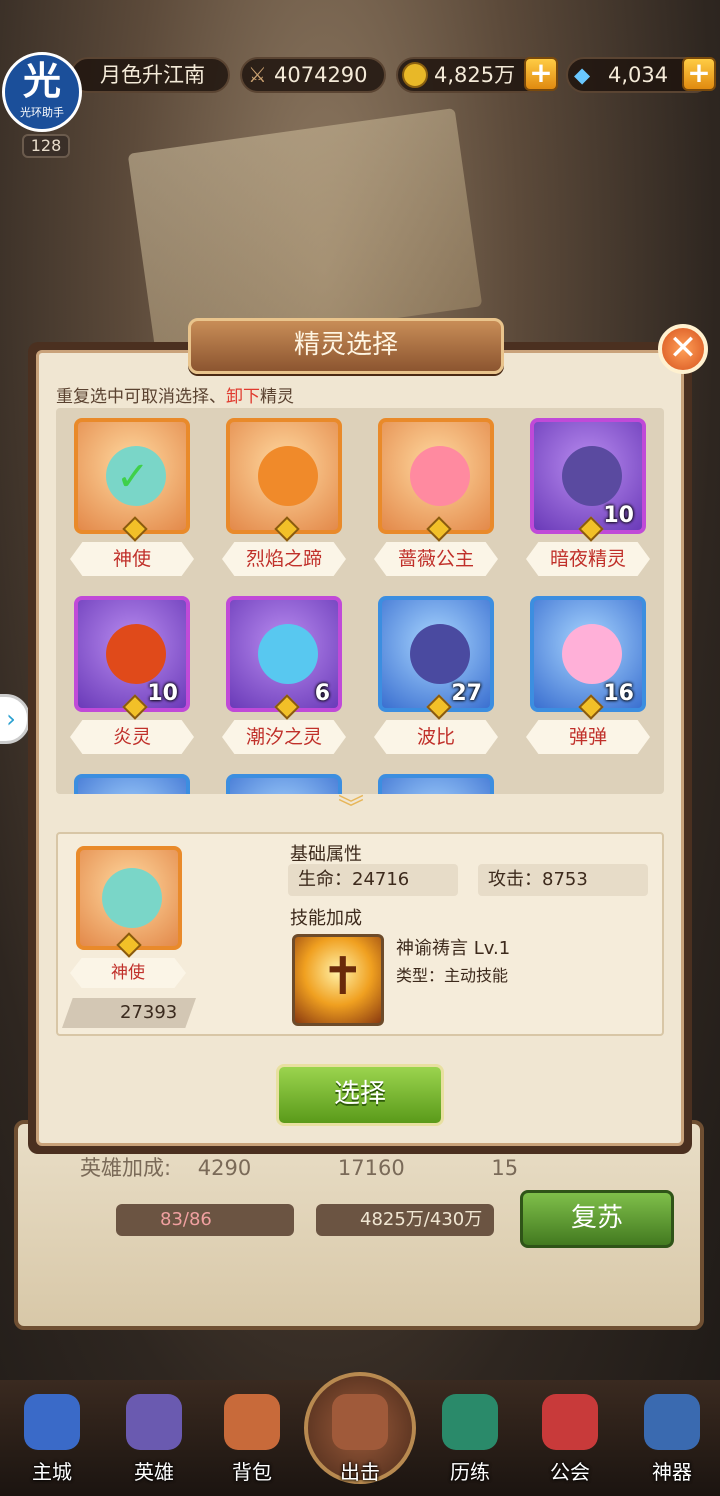  What do you see at coordinates (132, 737) in the screenshot?
I see `spirit-name: 炎灵` at bounding box center [132, 737].